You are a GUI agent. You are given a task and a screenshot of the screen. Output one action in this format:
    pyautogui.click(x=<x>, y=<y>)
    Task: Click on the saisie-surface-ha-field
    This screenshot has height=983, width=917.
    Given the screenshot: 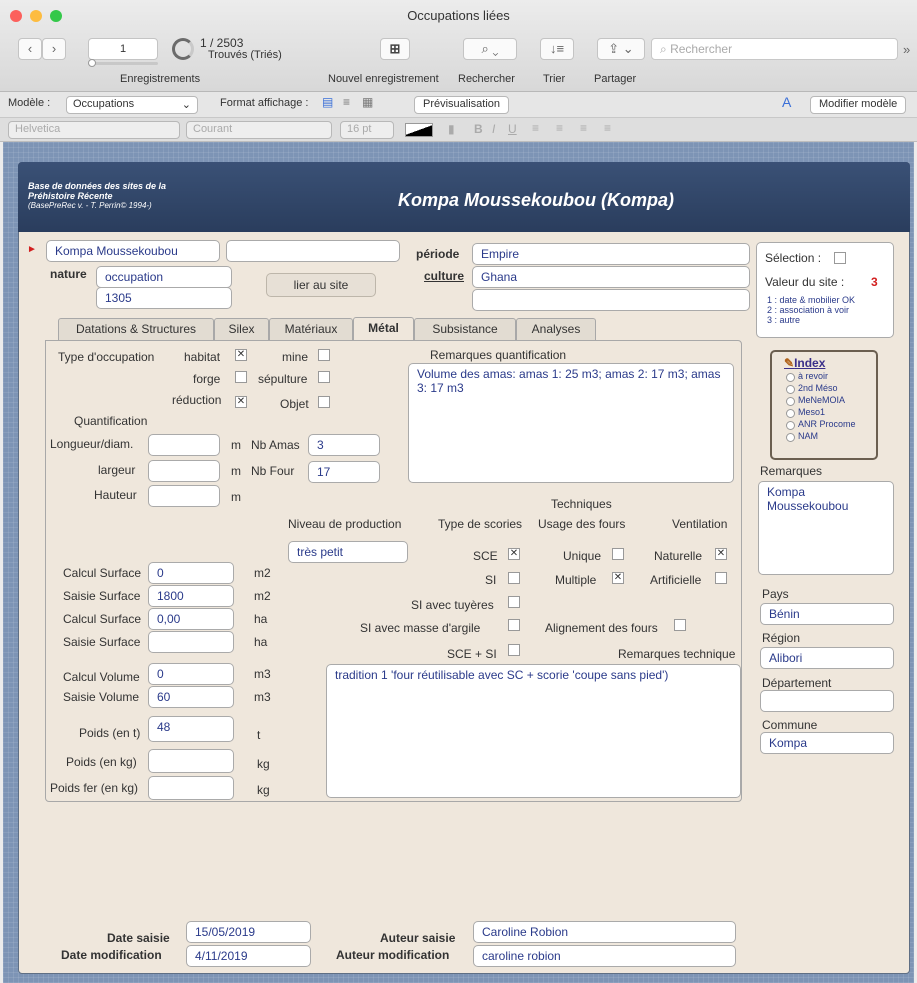 What is the action you would take?
    pyautogui.click(x=191, y=642)
    